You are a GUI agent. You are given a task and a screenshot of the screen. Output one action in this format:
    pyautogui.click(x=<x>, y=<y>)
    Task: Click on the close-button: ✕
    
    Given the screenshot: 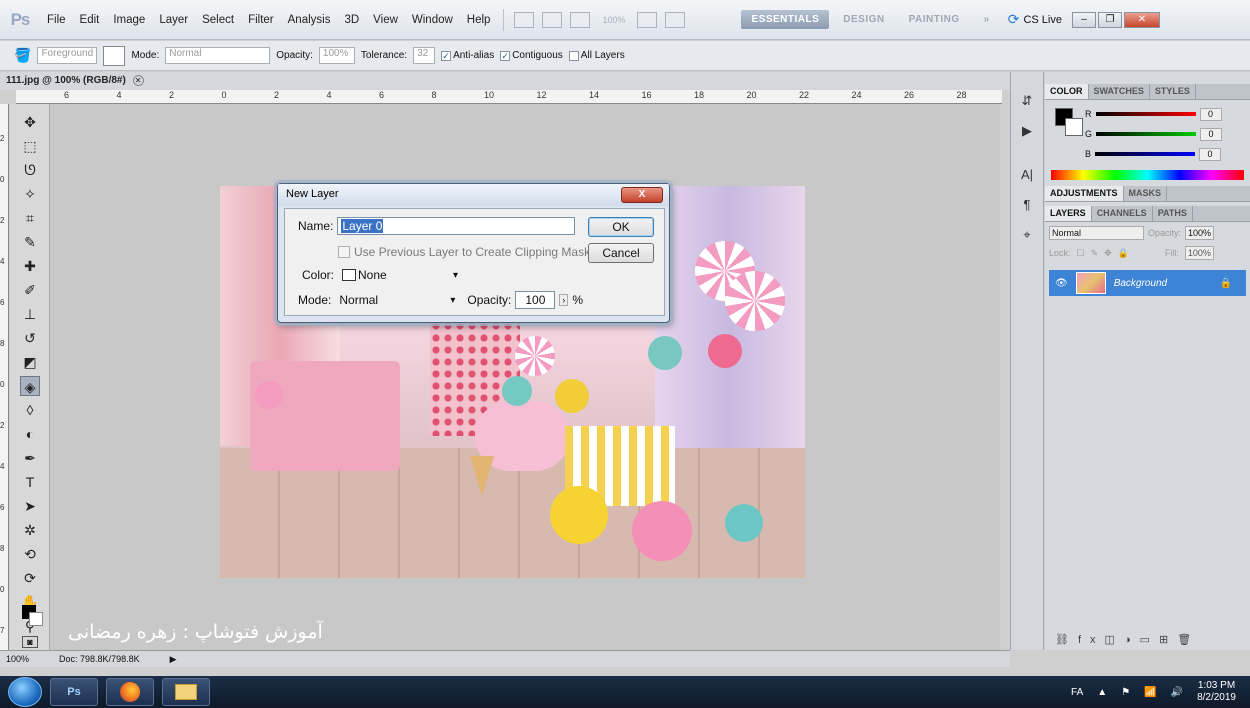 What is the action you would take?
    pyautogui.click(x=1142, y=19)
    